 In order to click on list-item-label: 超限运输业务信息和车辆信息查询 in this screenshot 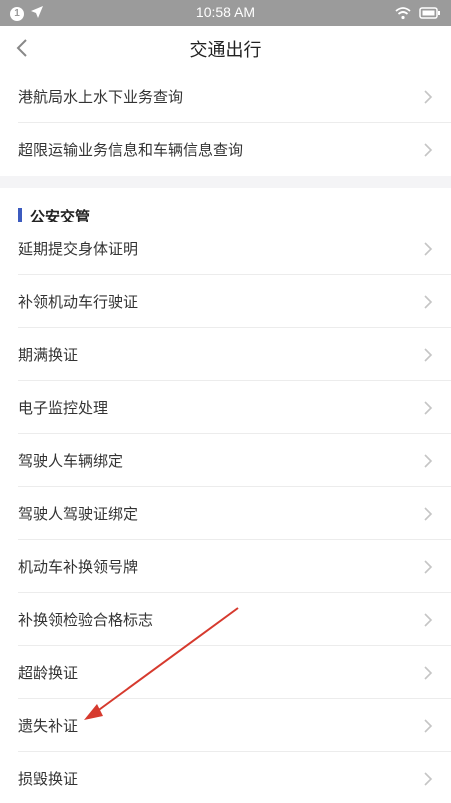, I will do `click(131, 150)`.